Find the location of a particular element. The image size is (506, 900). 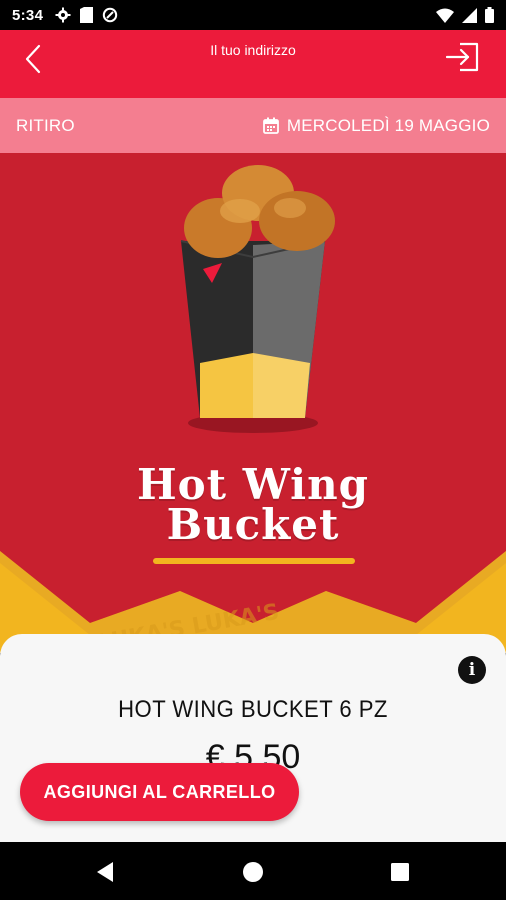

login-button is located at coordinates (463, 57).